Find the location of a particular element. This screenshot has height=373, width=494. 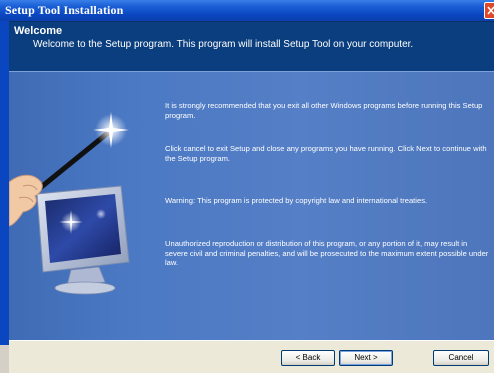

close-button is located at coordinates (489, 10).